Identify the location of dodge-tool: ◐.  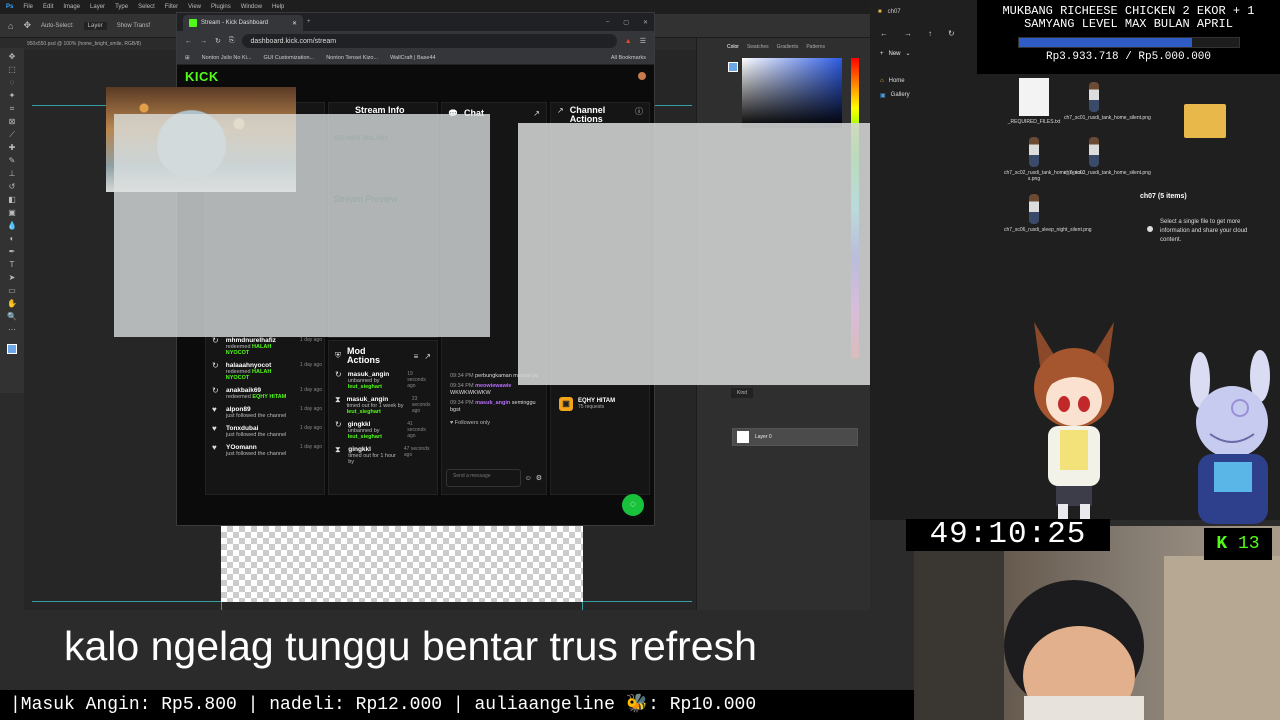
(12, 238).